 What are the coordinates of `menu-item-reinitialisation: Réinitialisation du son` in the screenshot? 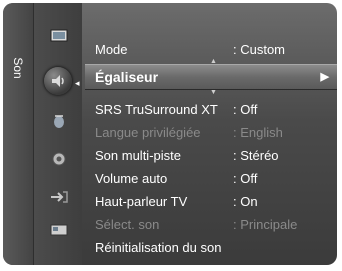 It's located at (211, 247).